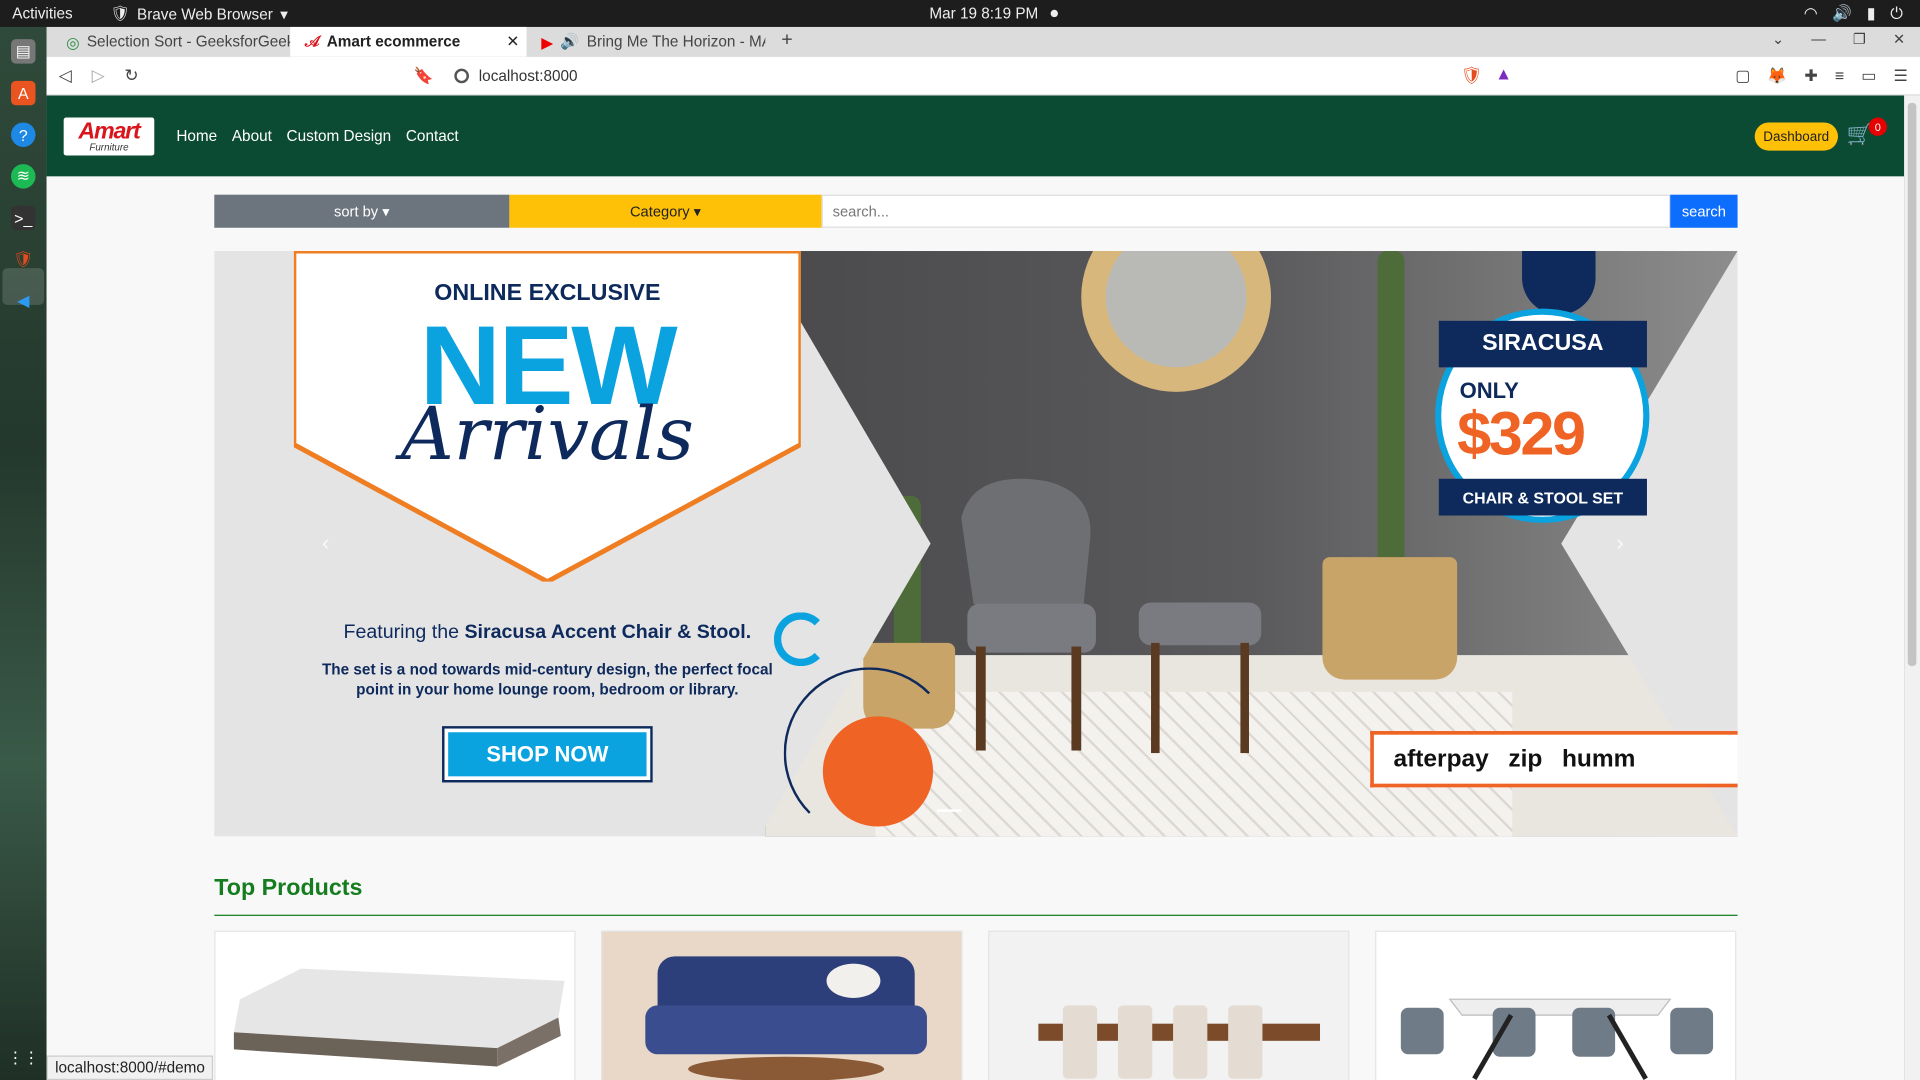 The image size is (1920, 1080). What do you see at coordinates (252, 135) in the screenshot?
I see `nav-about: About` at bounding box center [252, 135].